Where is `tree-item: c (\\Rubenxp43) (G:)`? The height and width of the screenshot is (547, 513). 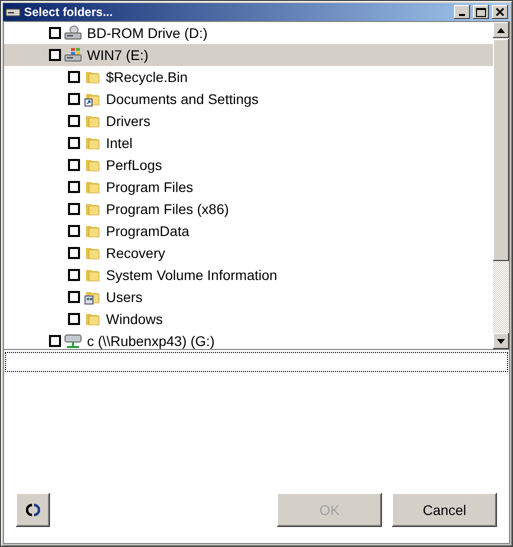 tree-item: c (\\Rubenxp43) (G:) is located at coordinates (248, 339).